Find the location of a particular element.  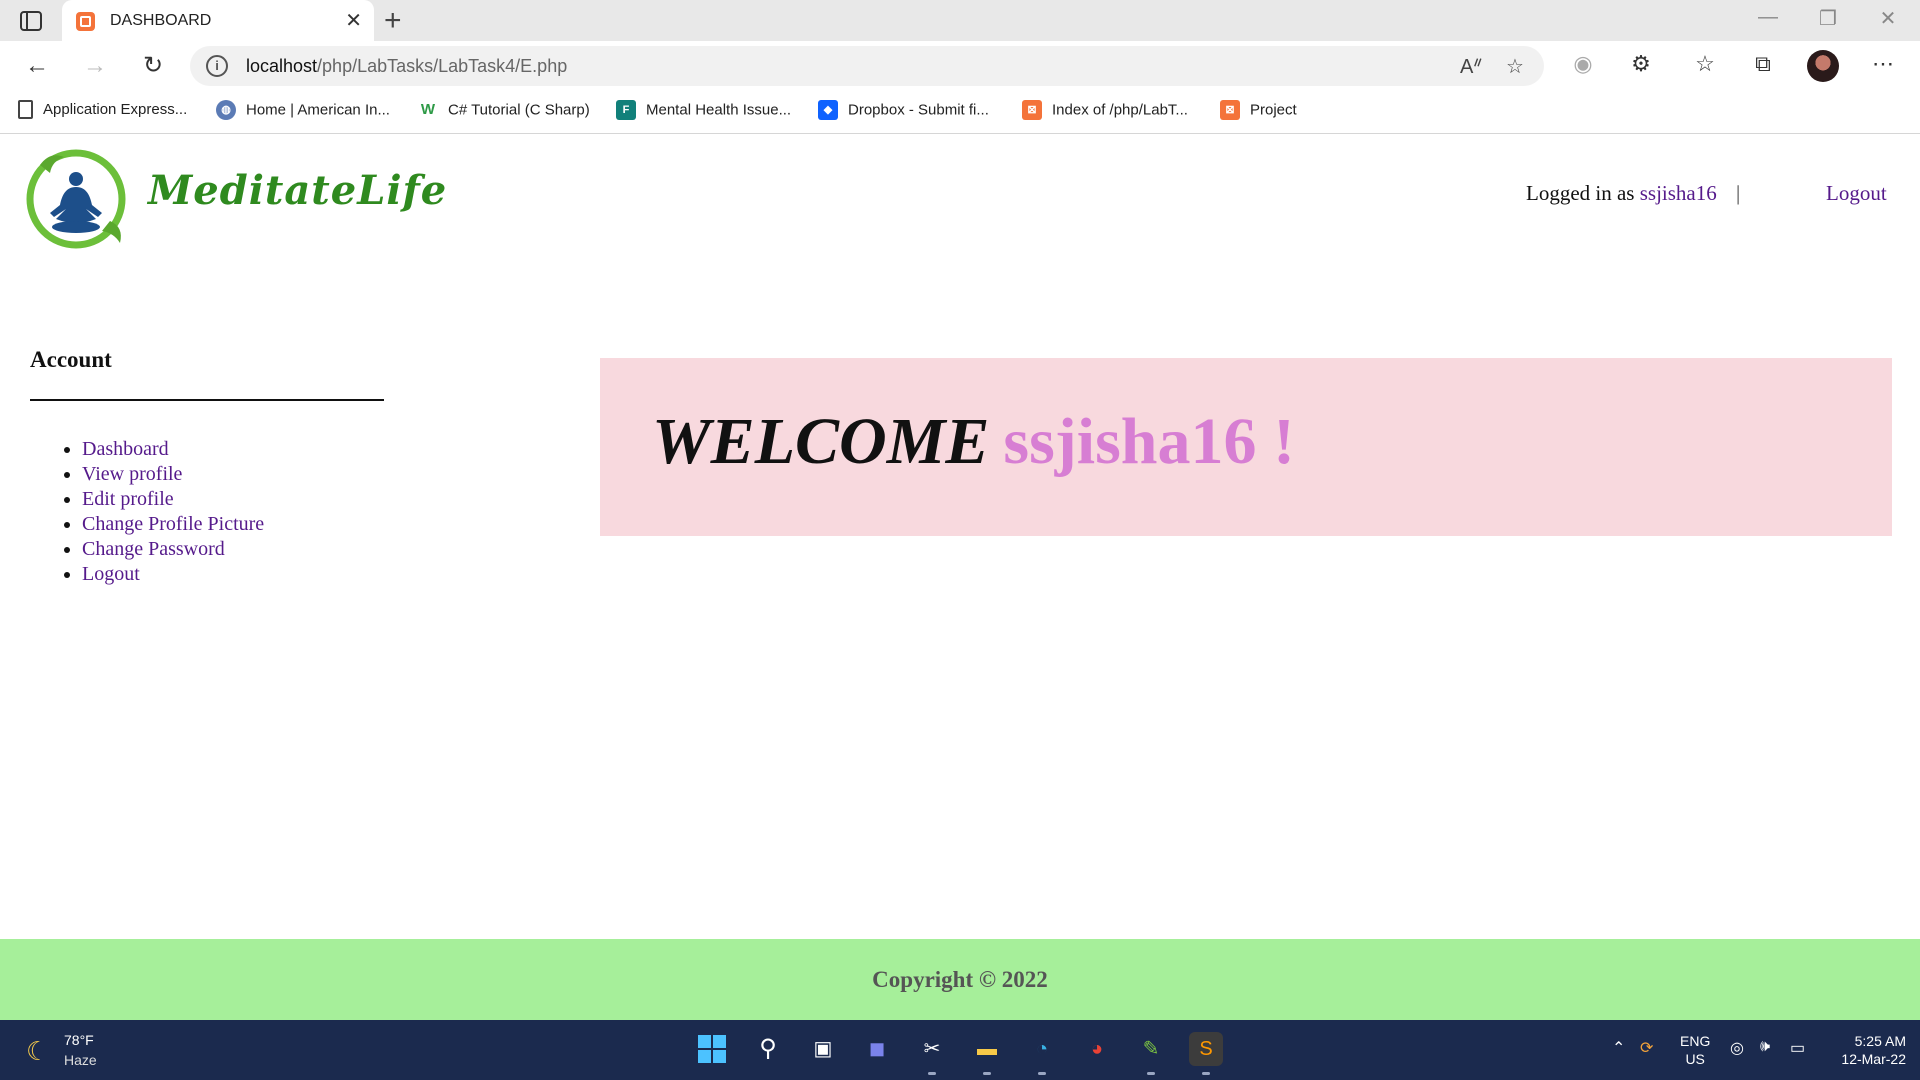

start-icon is located at coordinates (712, 1049).